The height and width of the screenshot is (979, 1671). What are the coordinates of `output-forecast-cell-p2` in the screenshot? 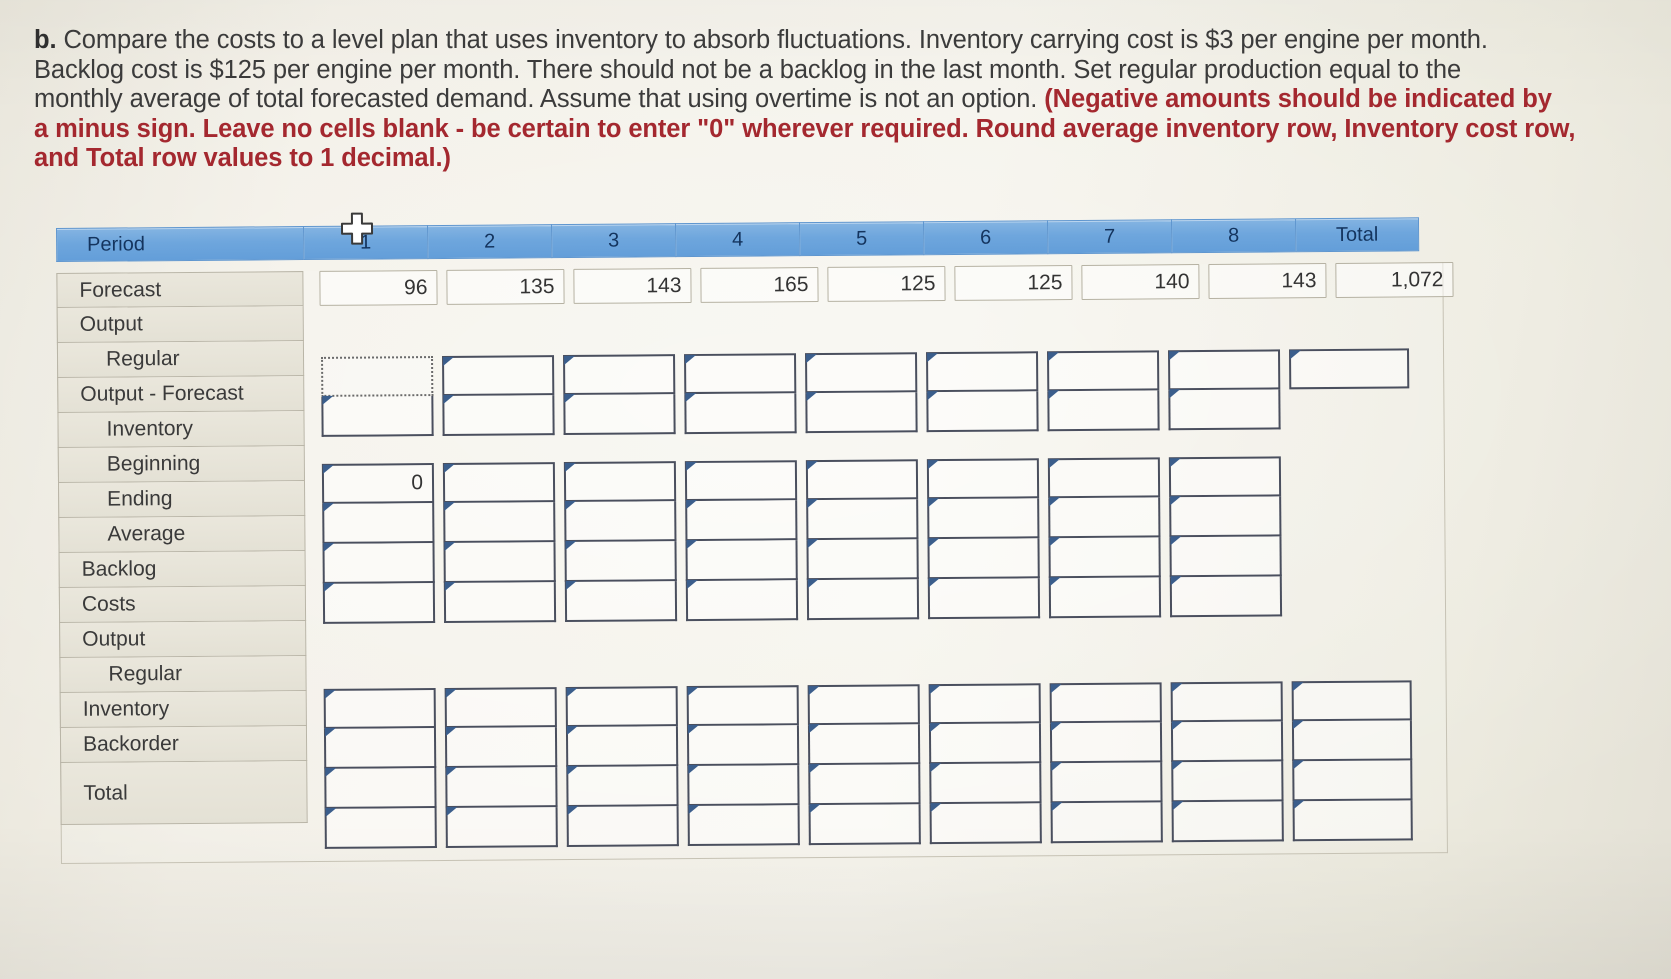 It's located at (498, 415).